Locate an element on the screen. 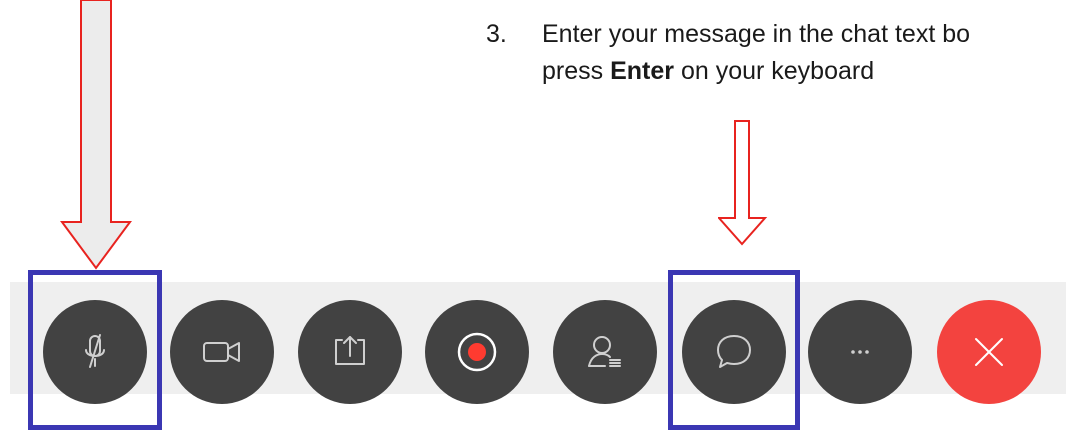 Image resolution: width=1066 pixels, height=435 pixels. share-button is located at coordinates (350, 352).